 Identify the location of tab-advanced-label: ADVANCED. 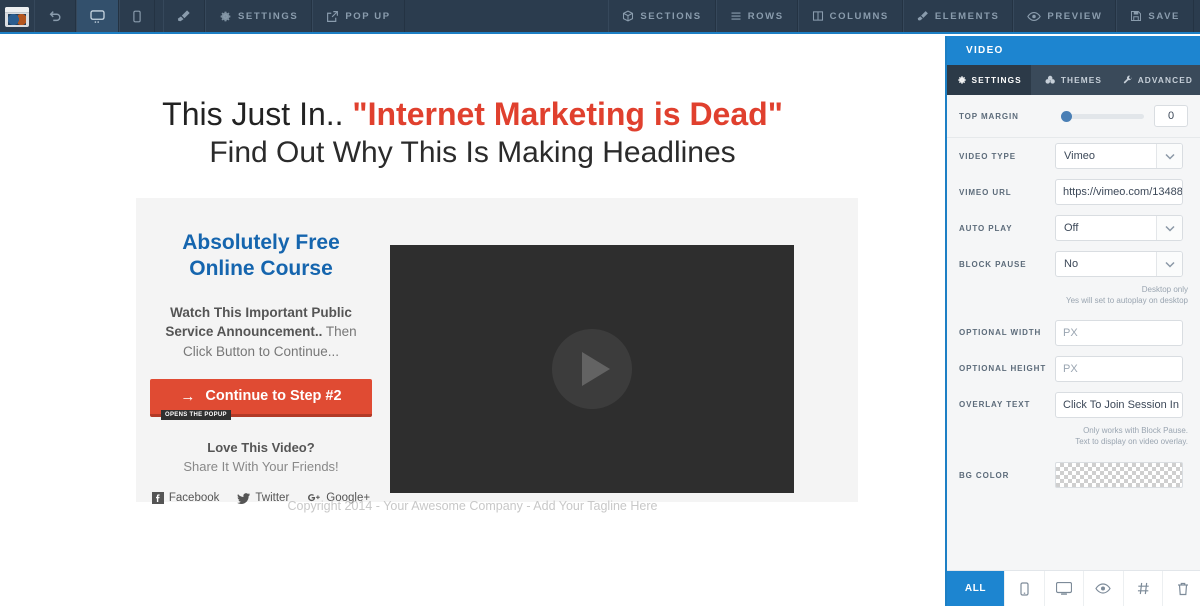
(1165, 80).